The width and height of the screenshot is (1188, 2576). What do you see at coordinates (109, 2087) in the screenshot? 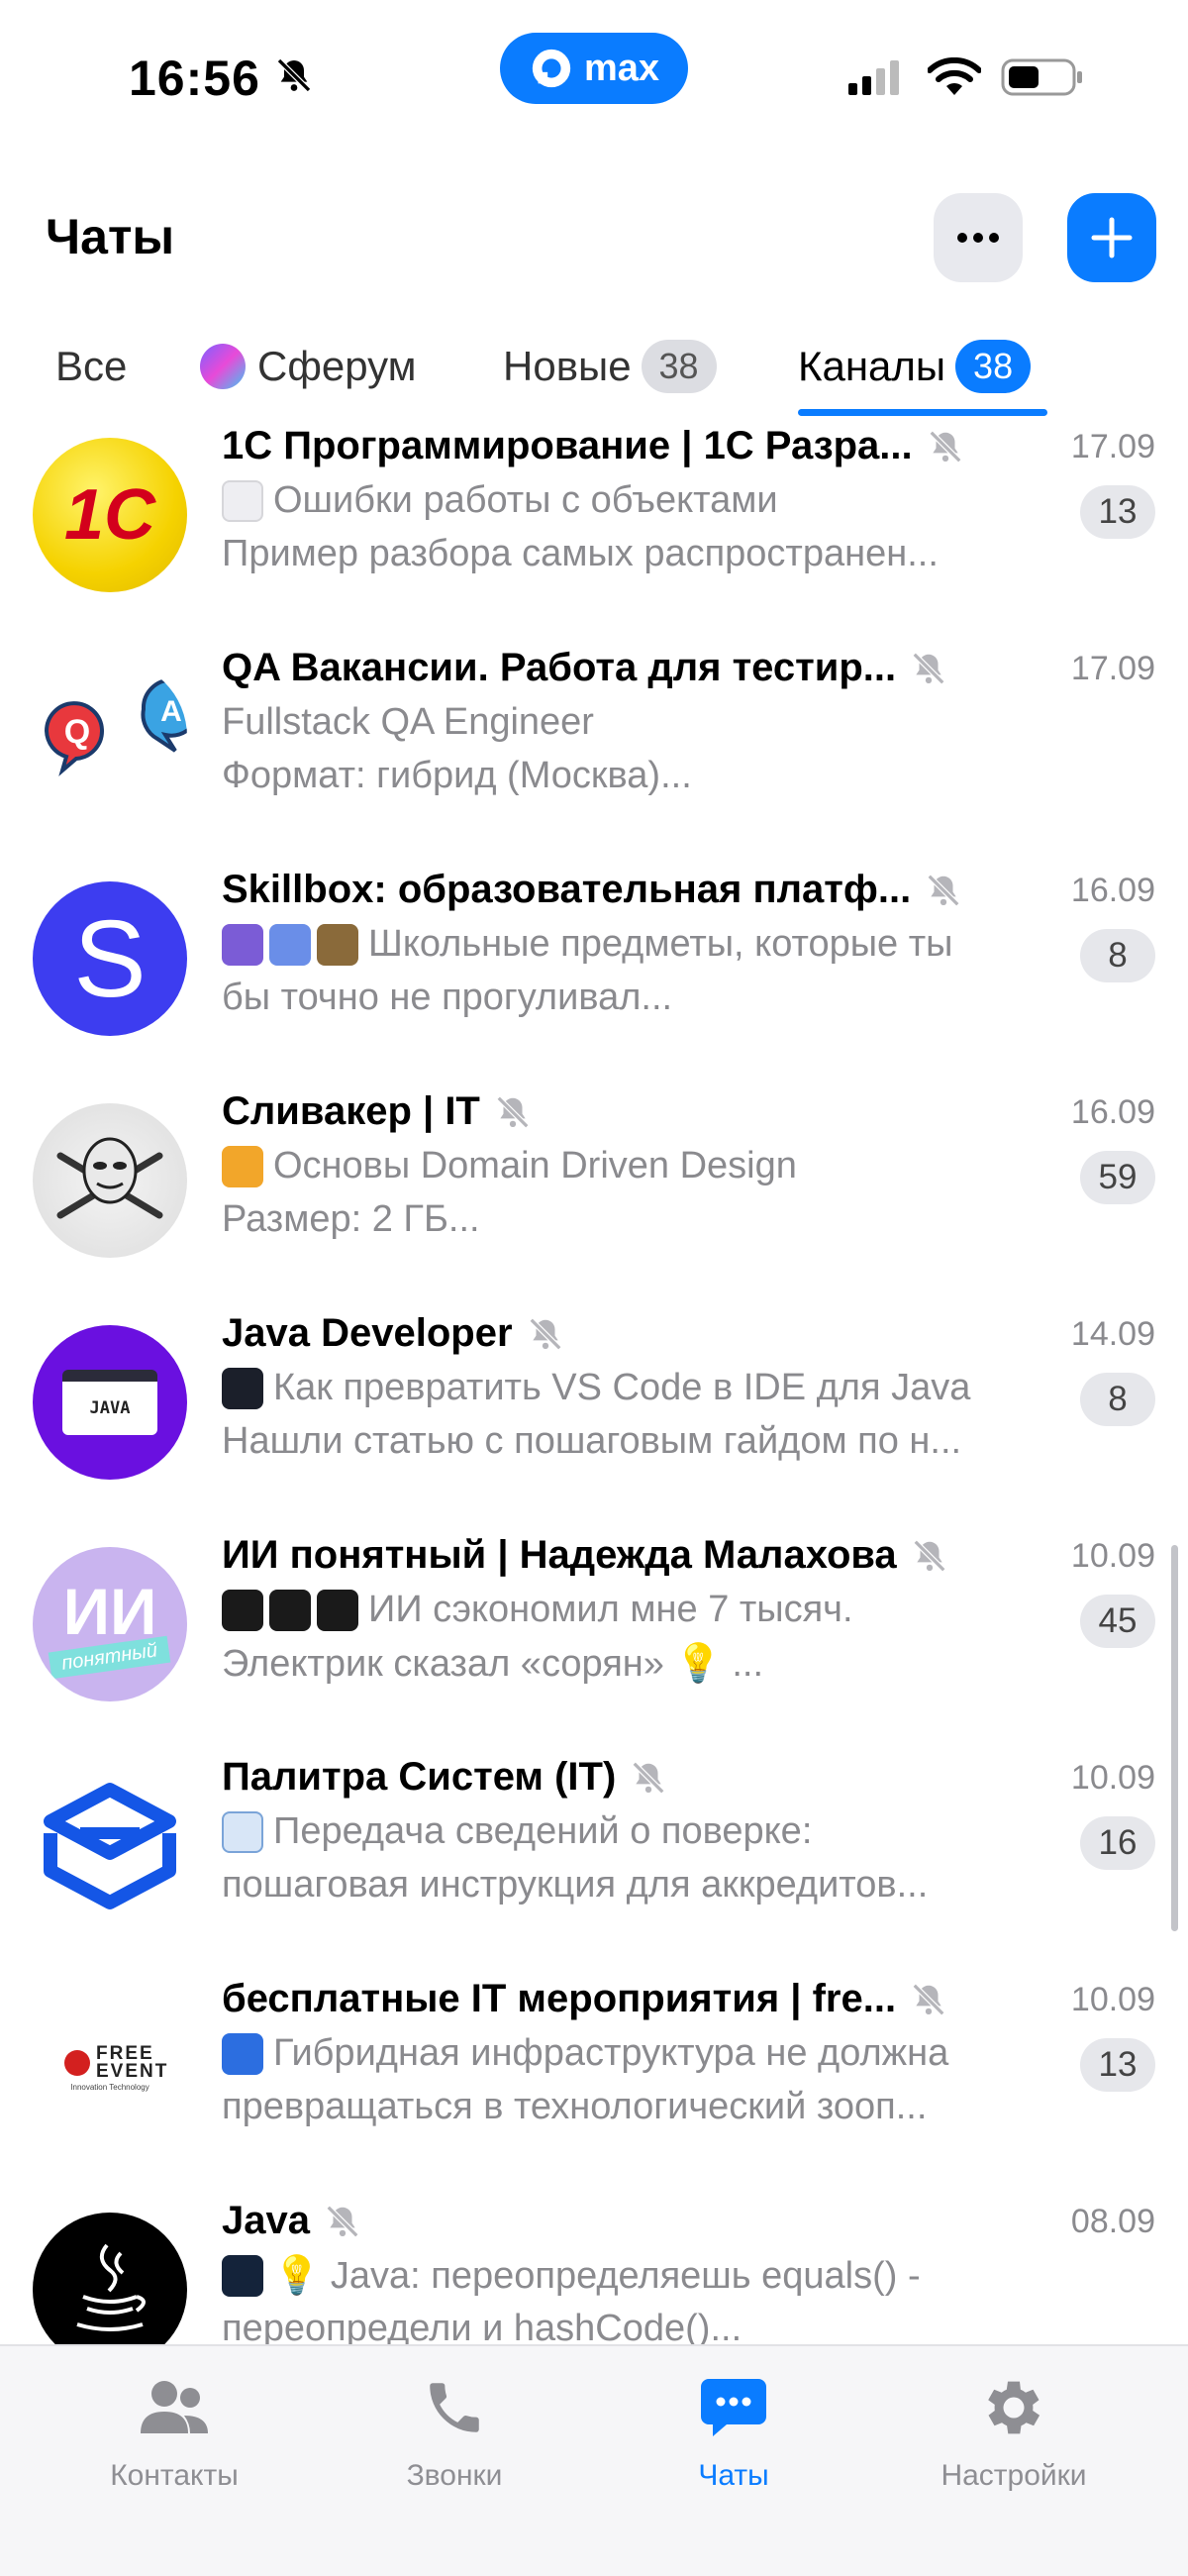
I see `avatar-free-event-subtext: Innovation Technology` at bounding box center [109, 2087].